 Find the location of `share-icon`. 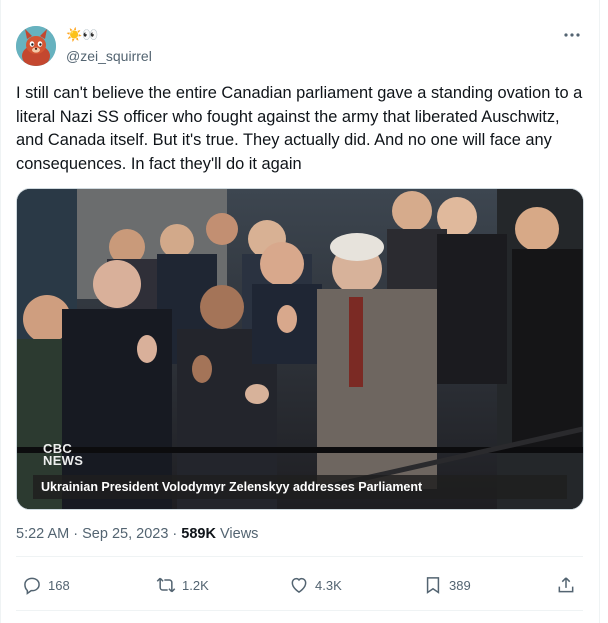

share-icon is located at coordinates (566, 585).